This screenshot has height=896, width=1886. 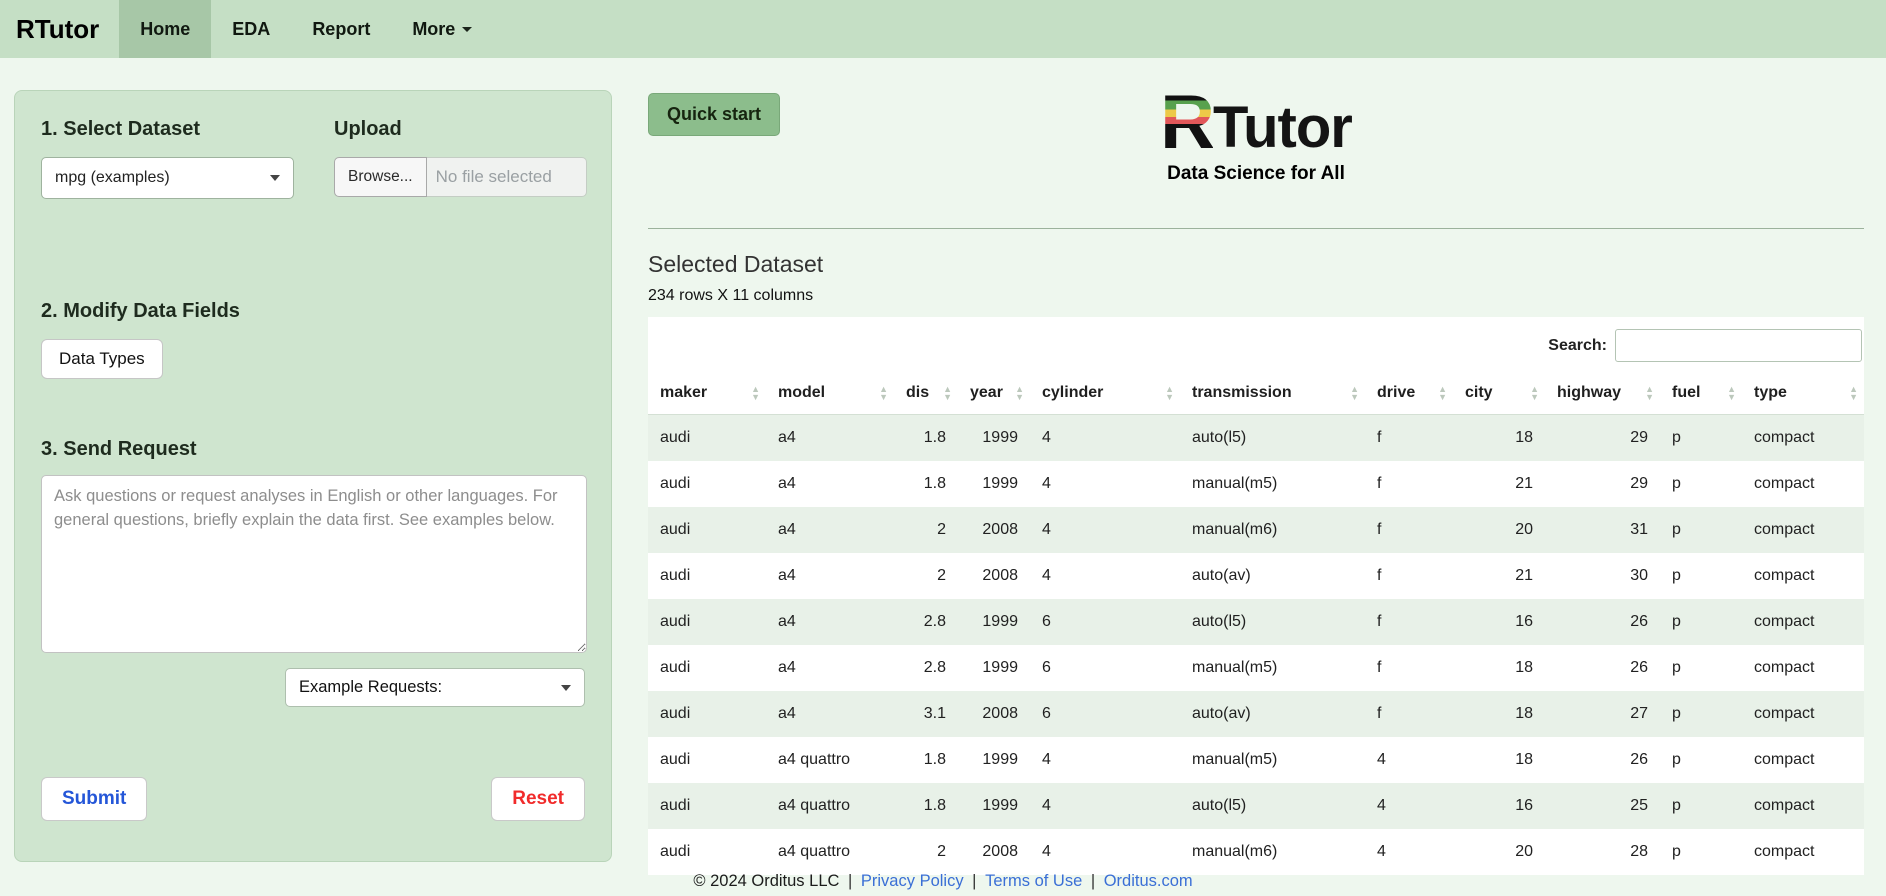 What do you see at coordinates (943, 29) in the screenshot?
I see `navbar: RTutor Home EDA Report More` at bounding box center [943, 29].